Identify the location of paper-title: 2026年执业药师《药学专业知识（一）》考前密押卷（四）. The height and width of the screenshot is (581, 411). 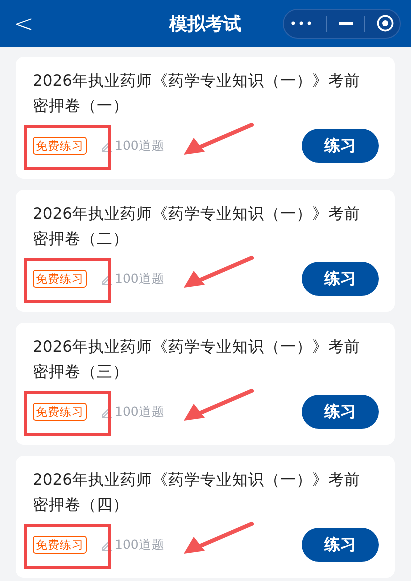
(197, 493).